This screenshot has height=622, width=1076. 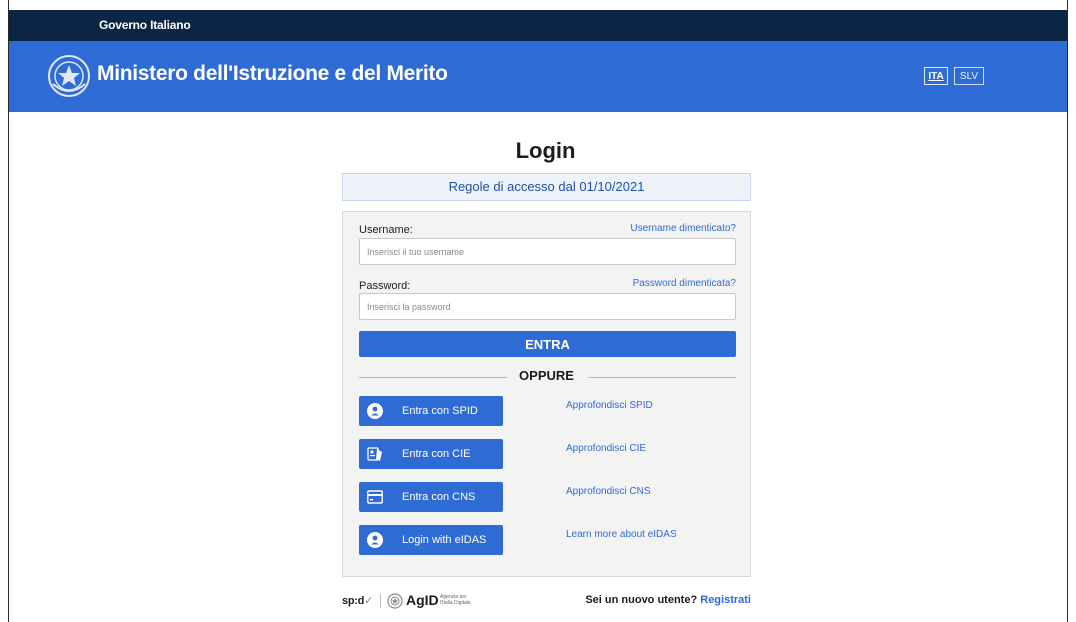 What do you see at coordinates (375, 497) in the screenshot?
I see `cns-card-icon` at bounding box center [375, 497].